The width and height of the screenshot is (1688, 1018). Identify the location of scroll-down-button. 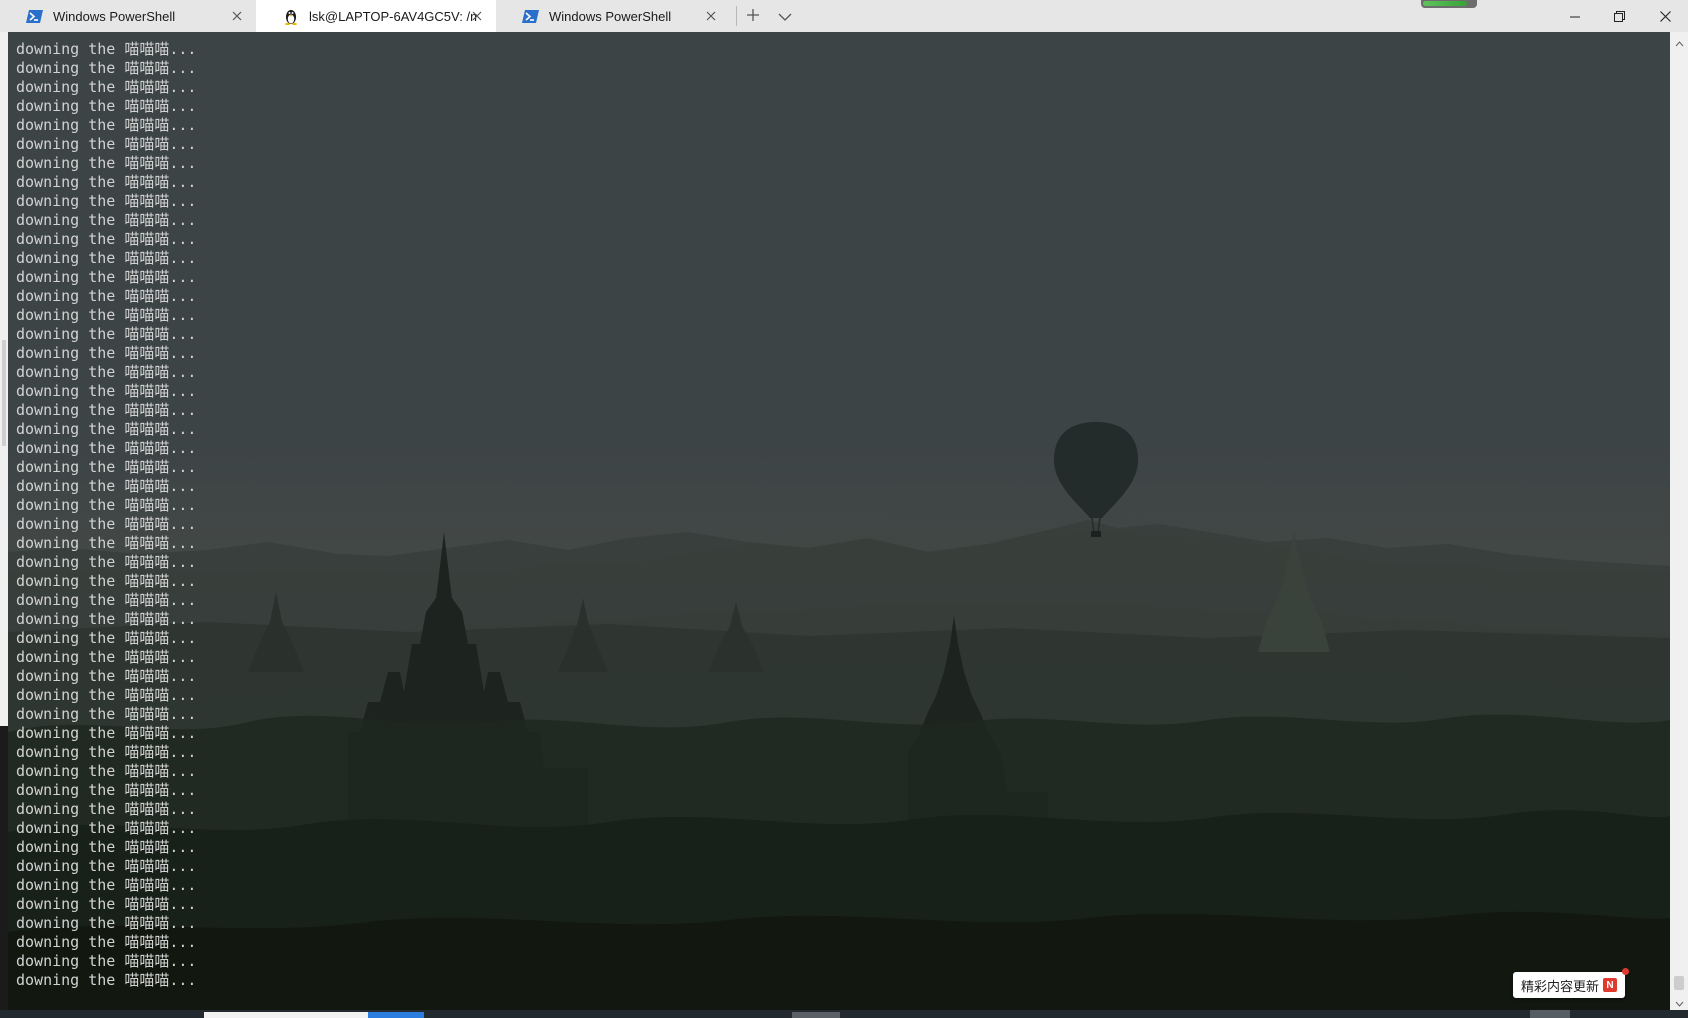
(1679, 1001).